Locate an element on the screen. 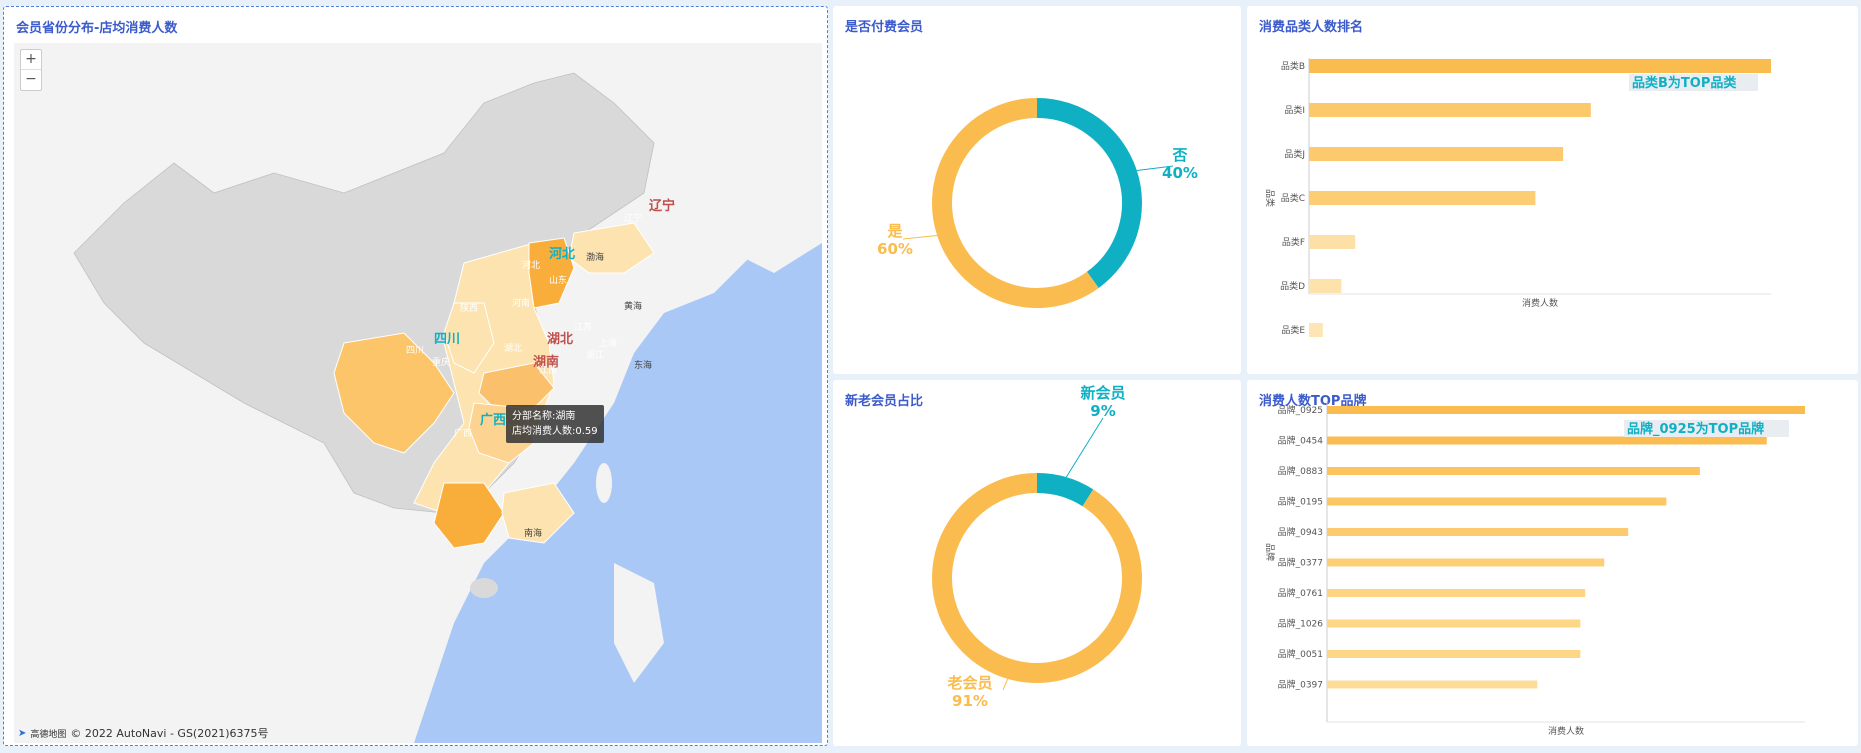  category-tick-label: 品牌_0925 is located at coordinates (1300, 410).